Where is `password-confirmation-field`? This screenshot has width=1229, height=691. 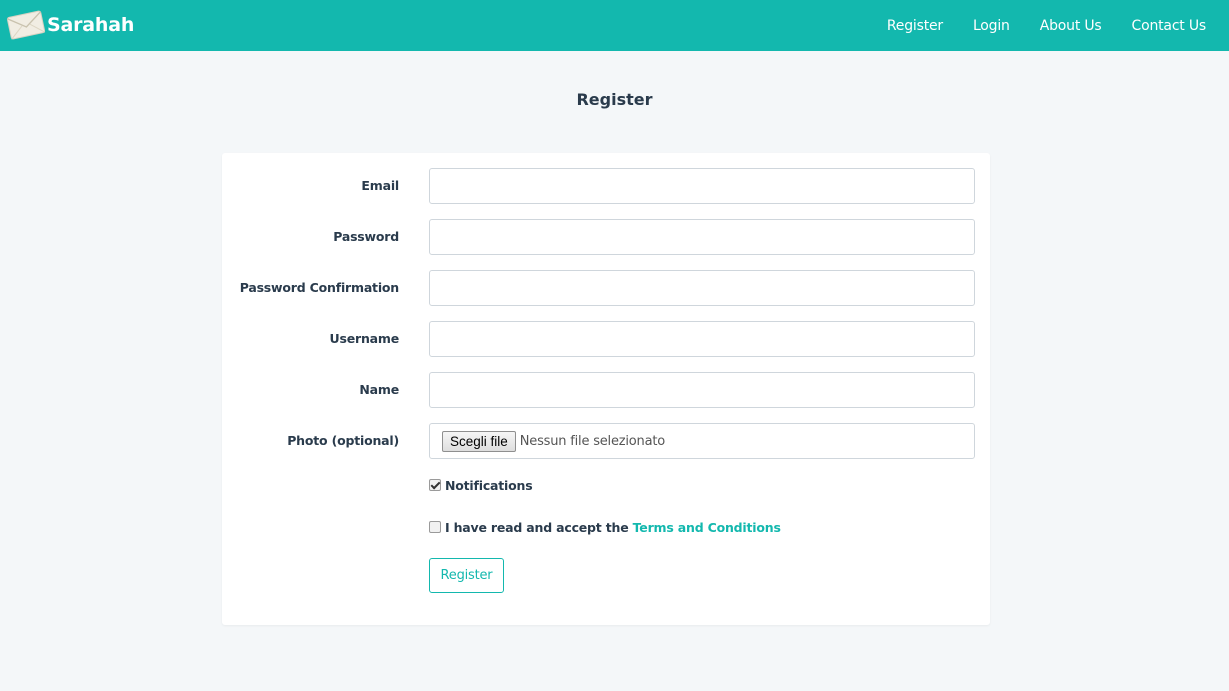 password-confirmation-field is located at coordinates (702, 288).